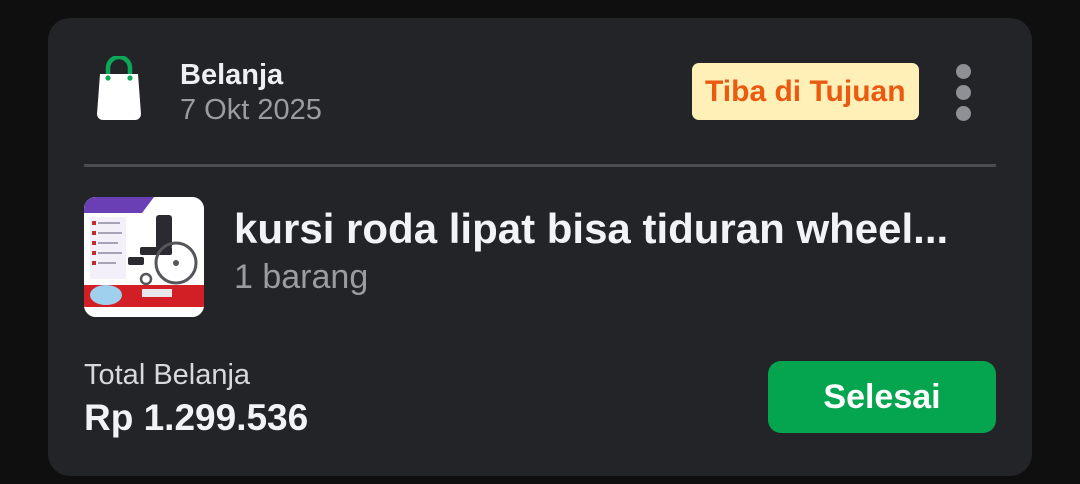  Describe the element at coordinates (540, 165) in the screenshot. I see `divider` at that location.